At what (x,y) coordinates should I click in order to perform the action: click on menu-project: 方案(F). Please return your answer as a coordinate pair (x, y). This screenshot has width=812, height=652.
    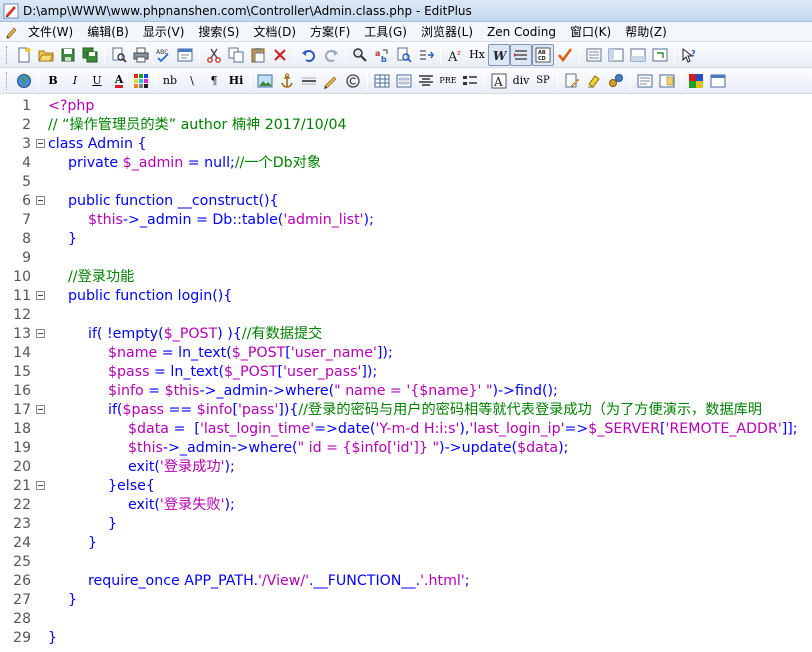
    Looking at the image, I should click on (330, 32).